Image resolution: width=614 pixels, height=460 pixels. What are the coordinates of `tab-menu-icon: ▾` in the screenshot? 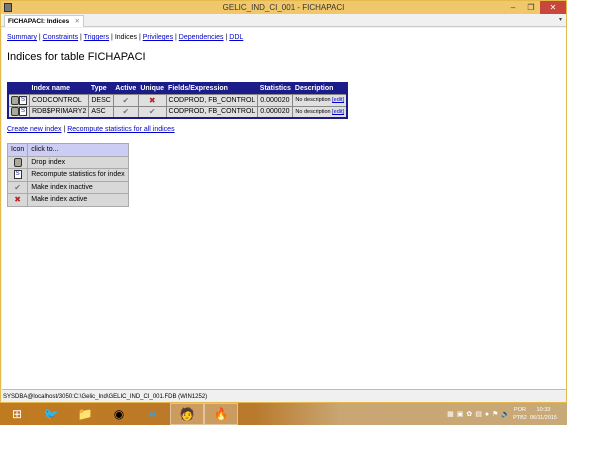 It's located at (560, 19).